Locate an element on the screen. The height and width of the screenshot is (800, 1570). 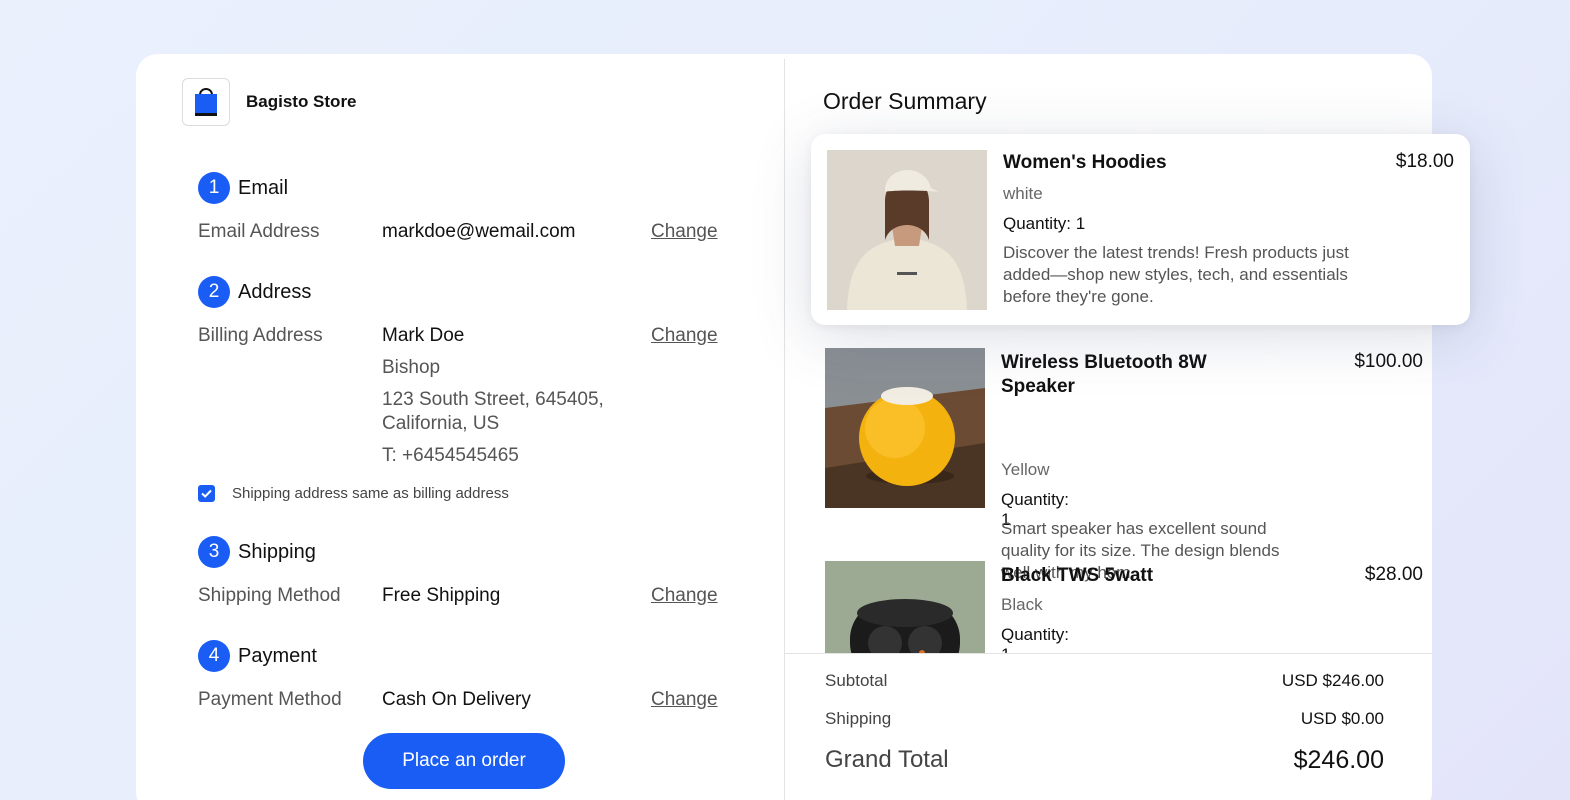
item-price: $100.00 is located at coordinates (1388, 361).